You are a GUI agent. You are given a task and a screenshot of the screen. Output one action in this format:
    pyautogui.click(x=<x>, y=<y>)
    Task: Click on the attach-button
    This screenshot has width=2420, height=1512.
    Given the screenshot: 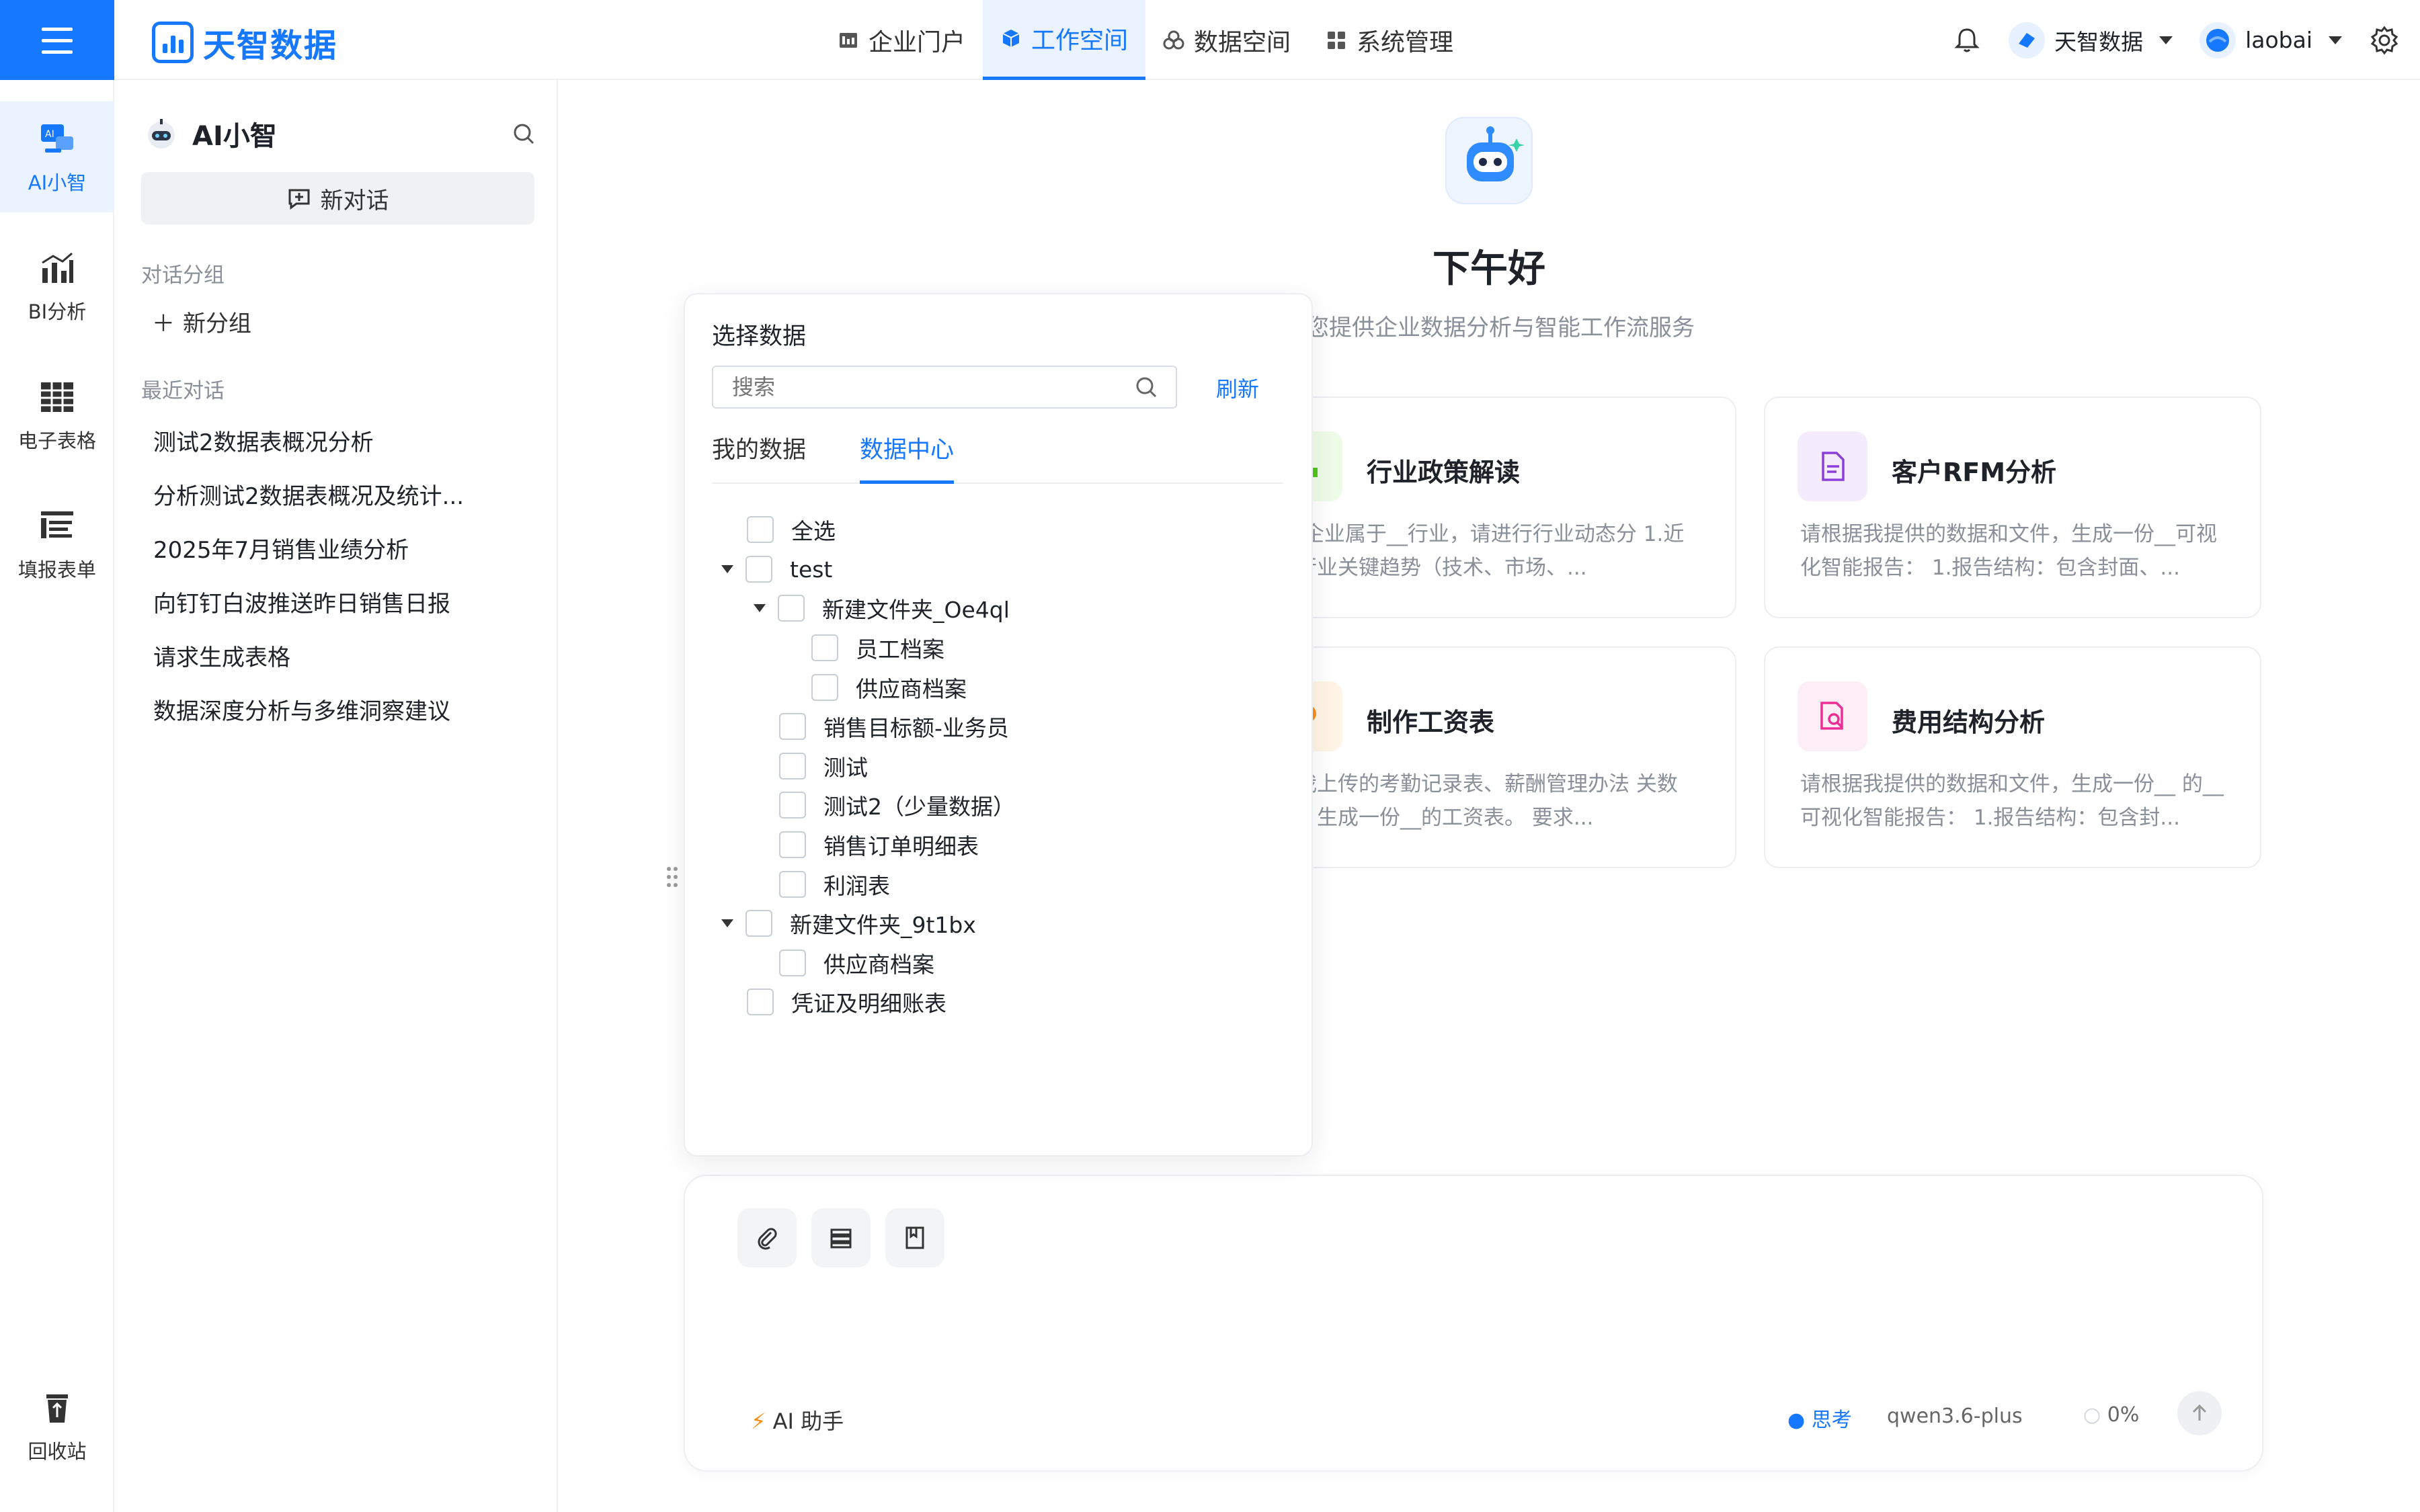 What is the action you would take?
    pyautogui.click(x=767, y=1237)
    